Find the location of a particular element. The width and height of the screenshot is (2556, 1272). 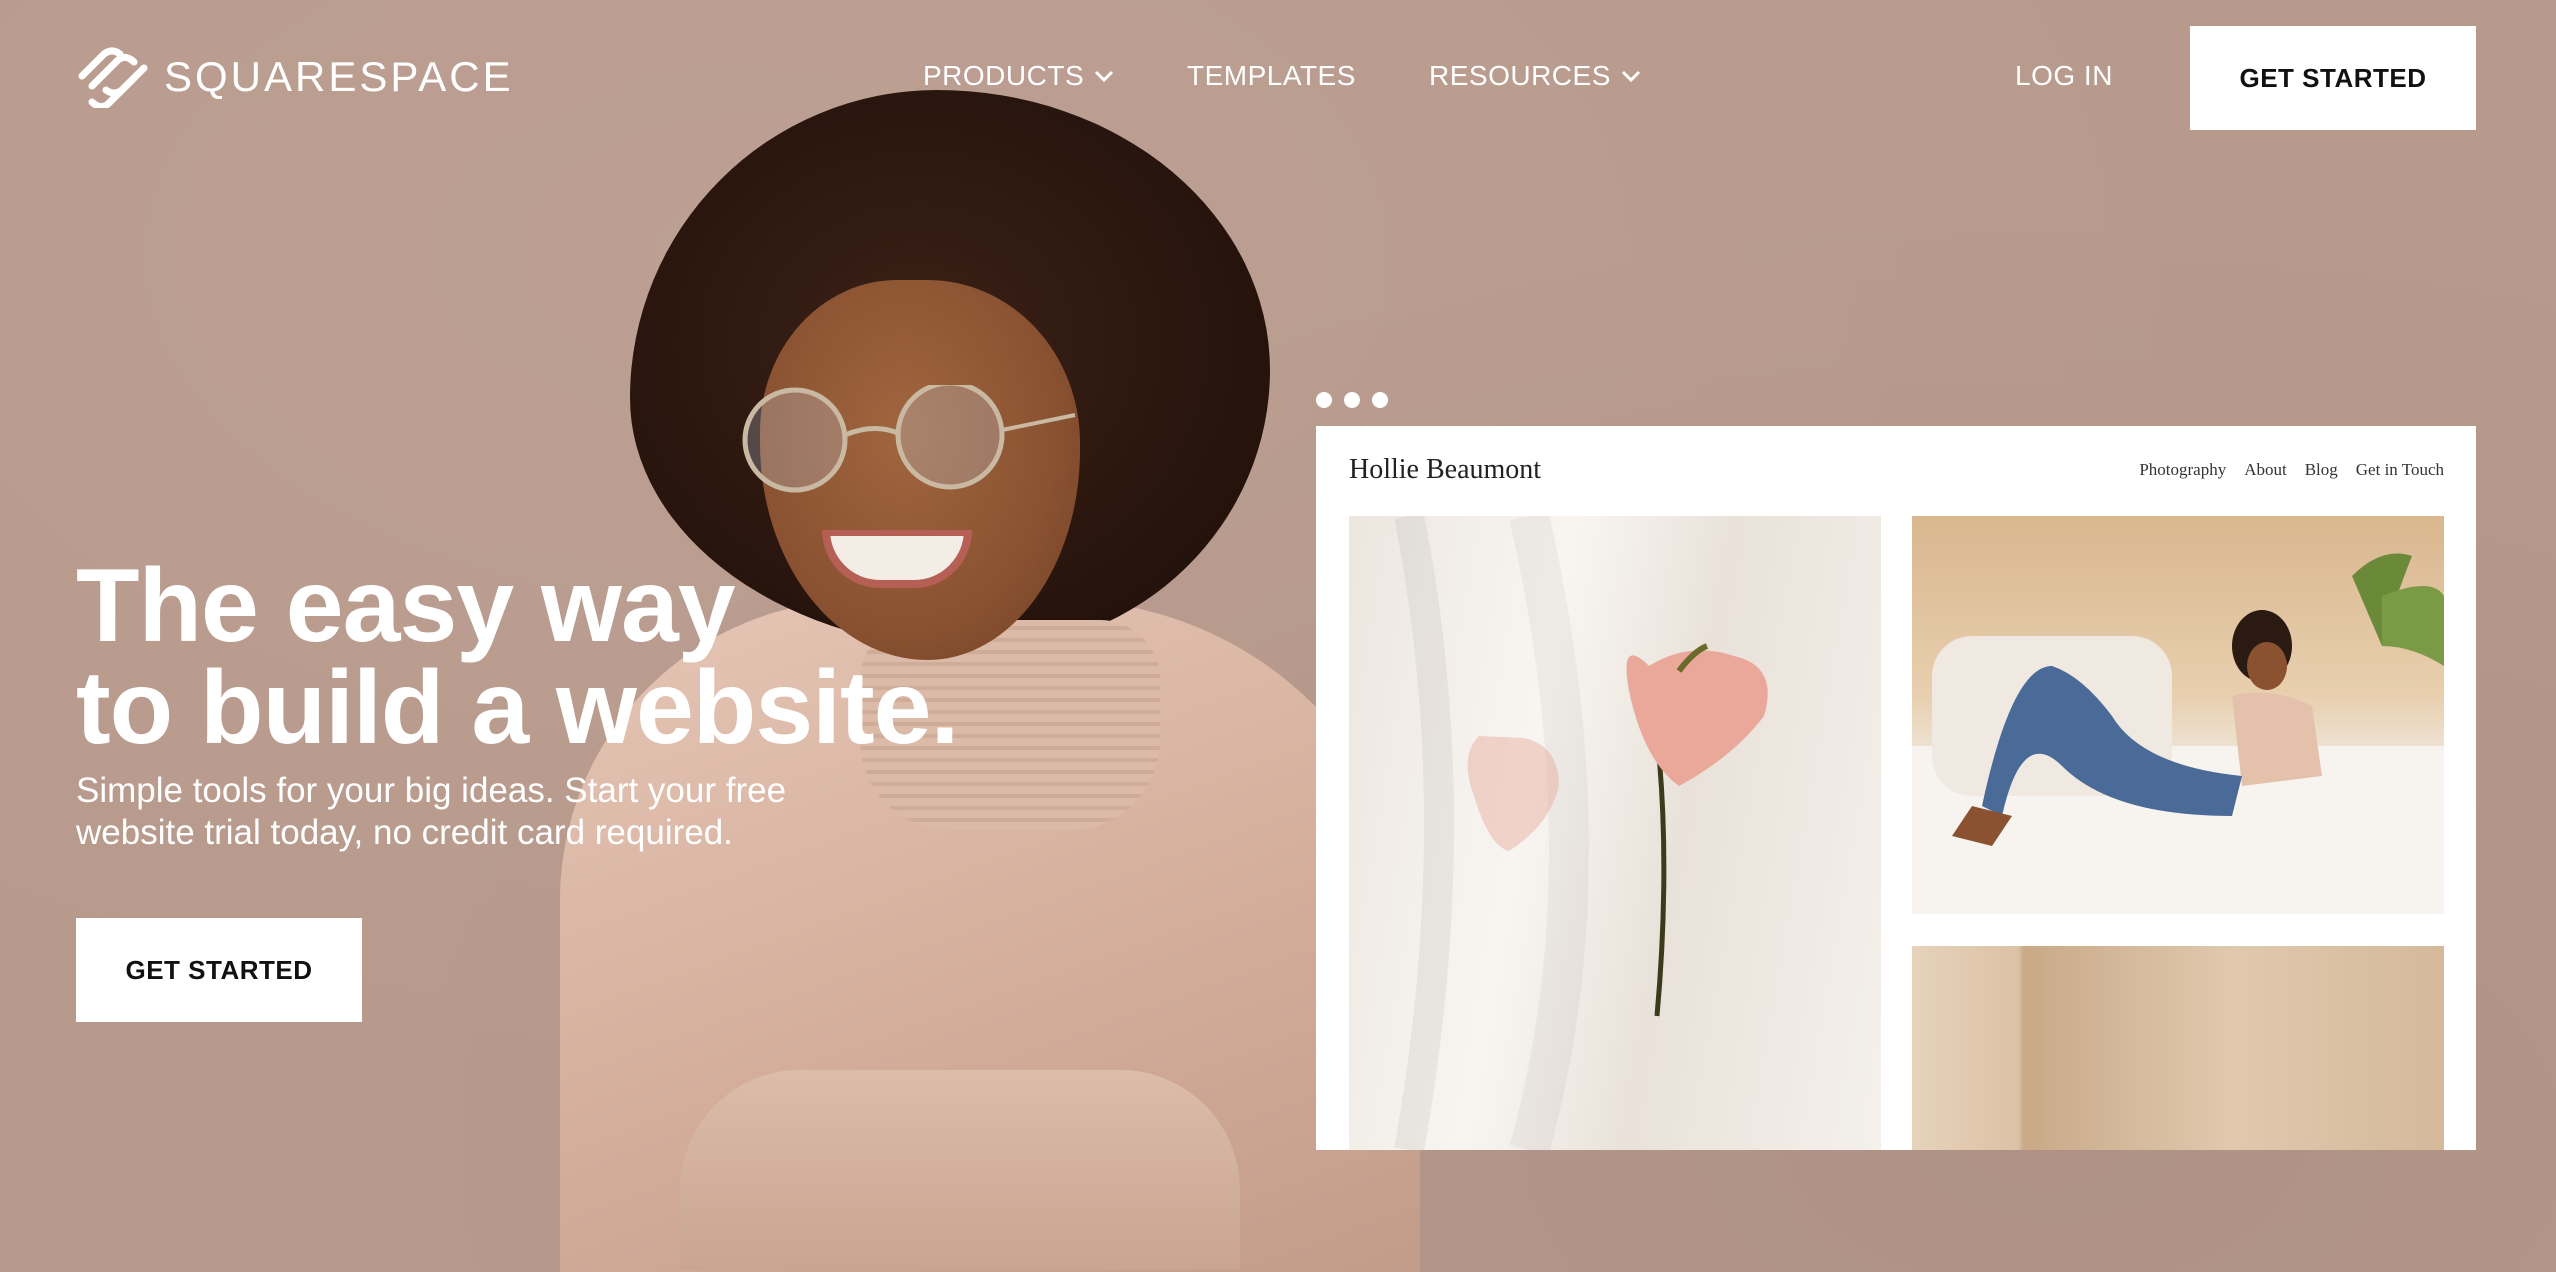

nav-resources-label: RESOURCES is located at coordinates (1520, 75).